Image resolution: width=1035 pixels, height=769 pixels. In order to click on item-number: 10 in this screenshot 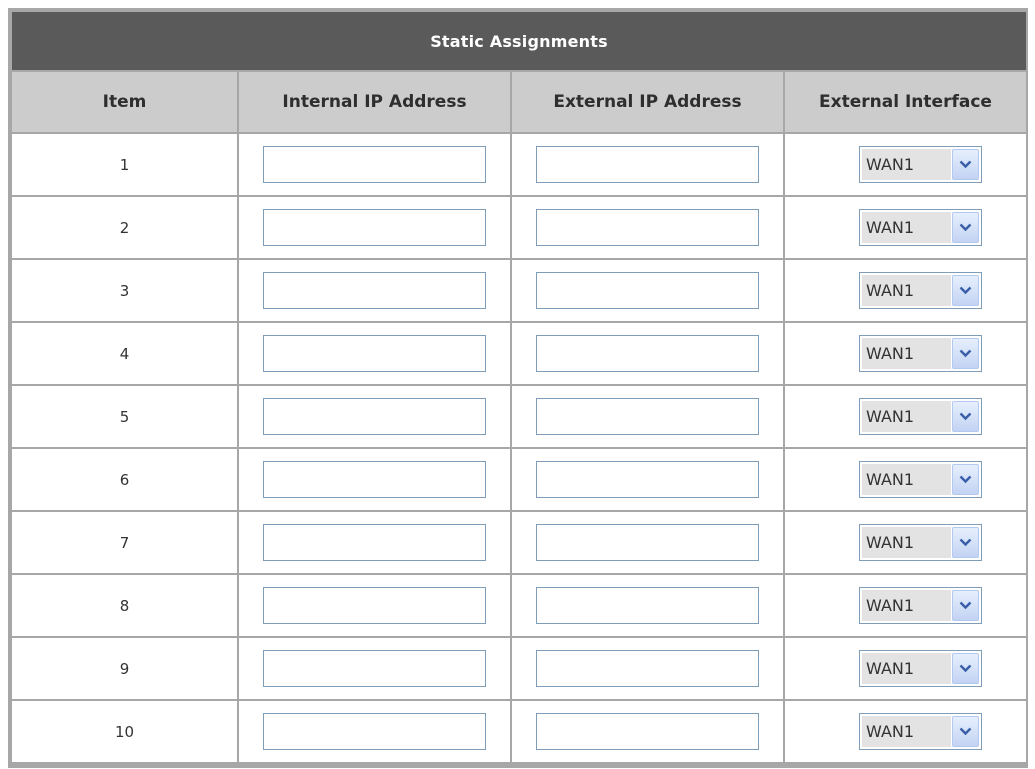, I will do `click(124, 732)`.